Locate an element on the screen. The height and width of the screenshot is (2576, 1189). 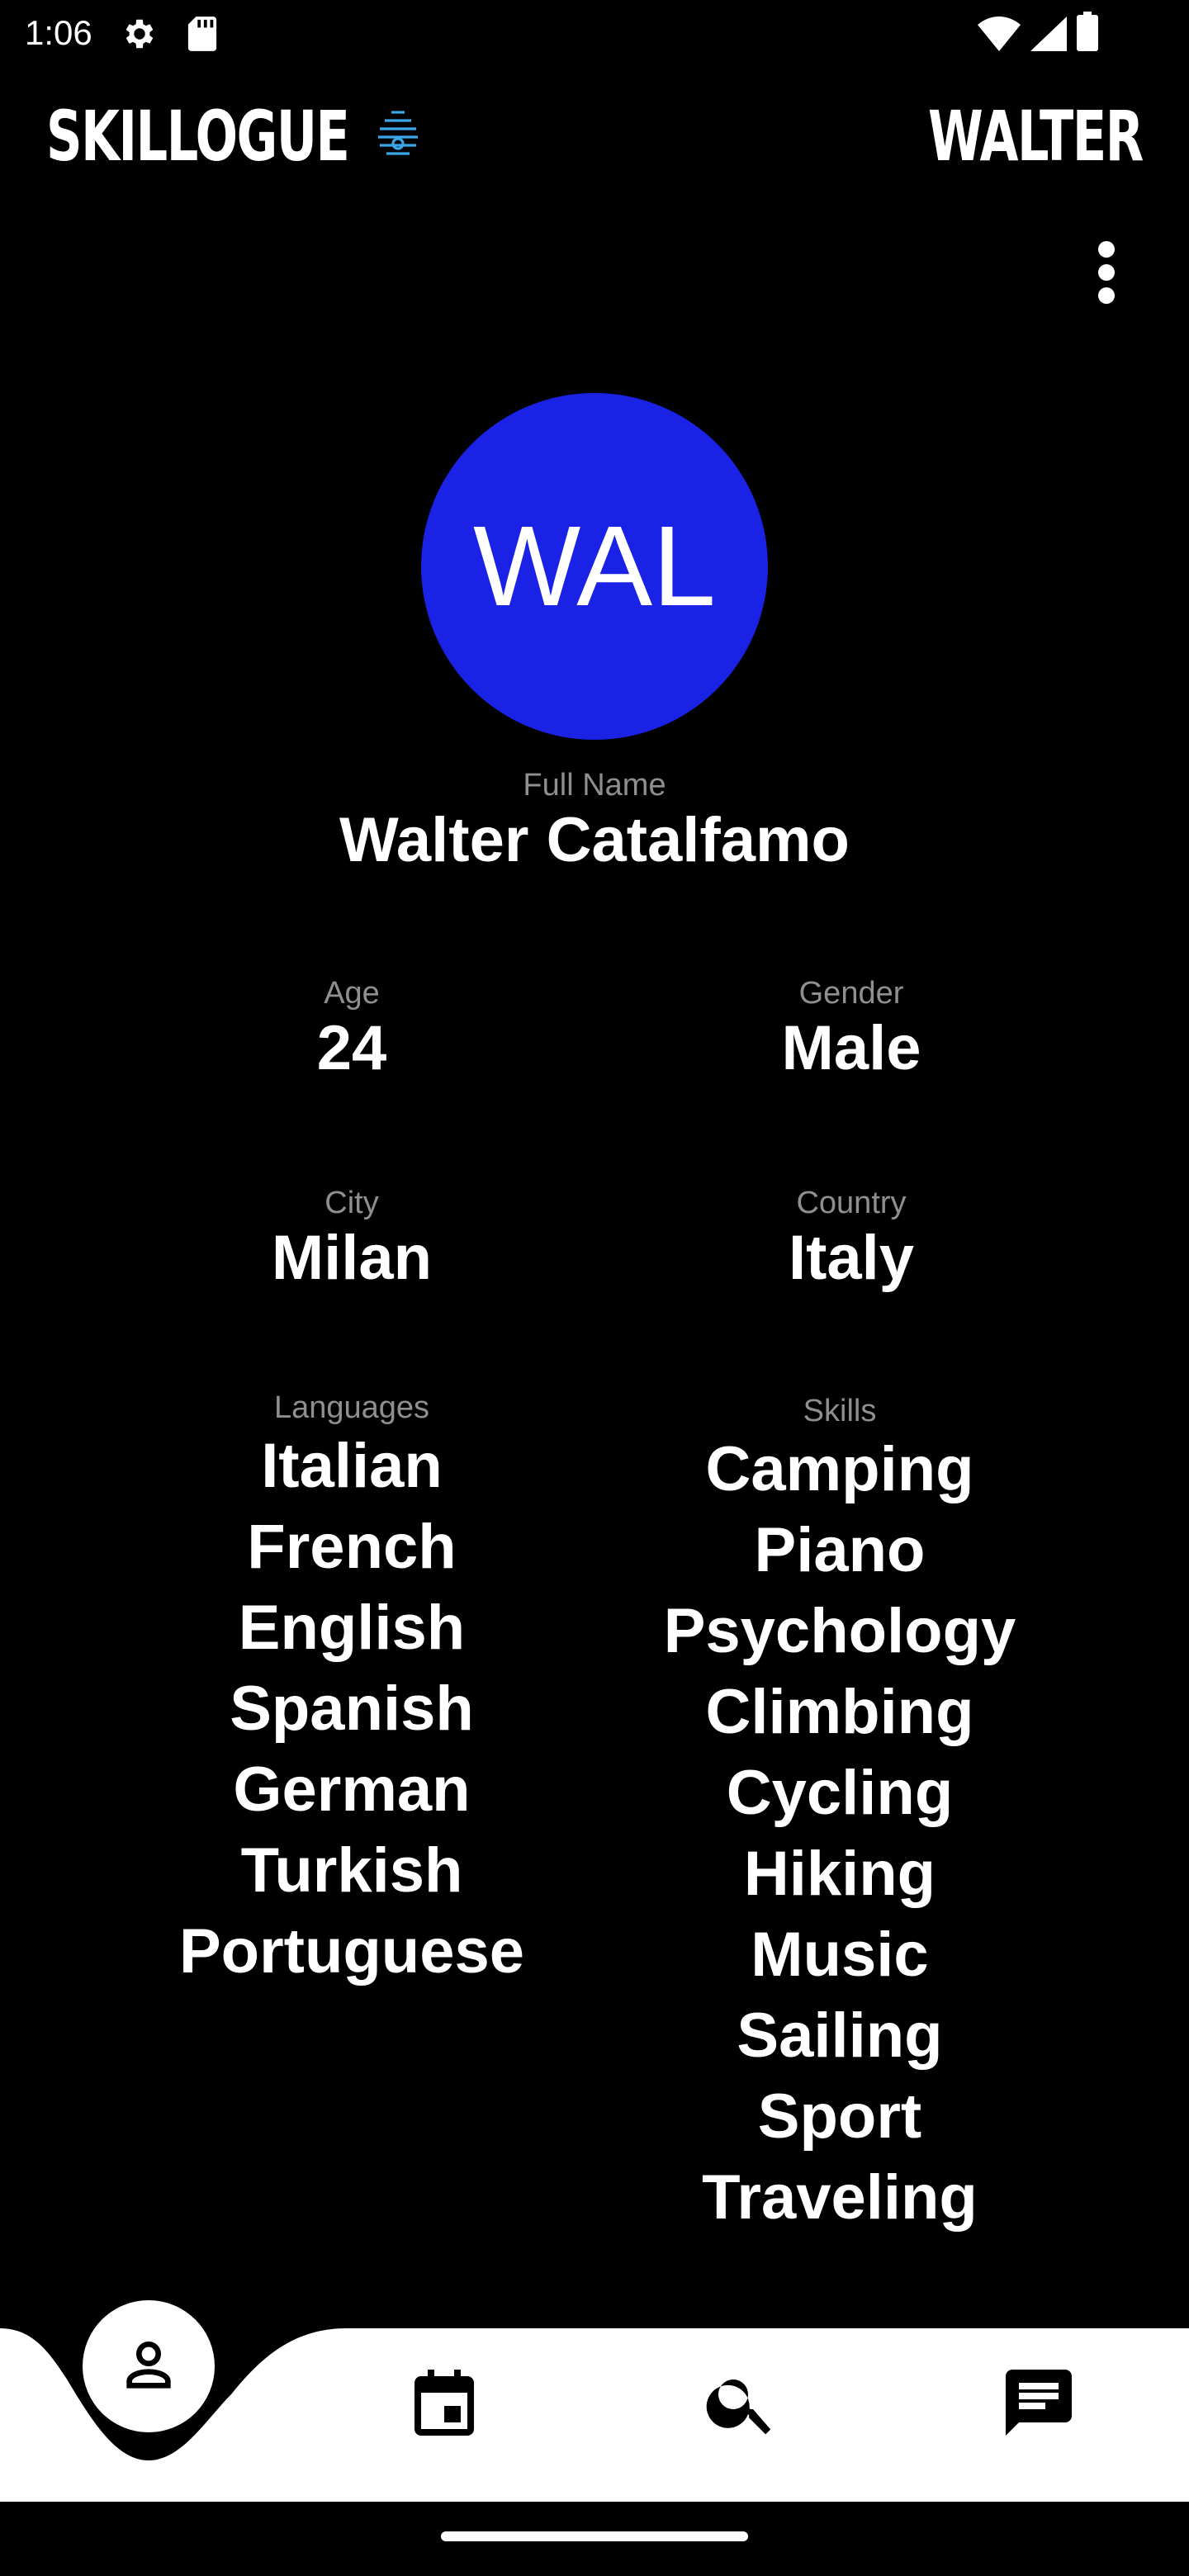
language-item: English is located at coordinates (352, 1628).